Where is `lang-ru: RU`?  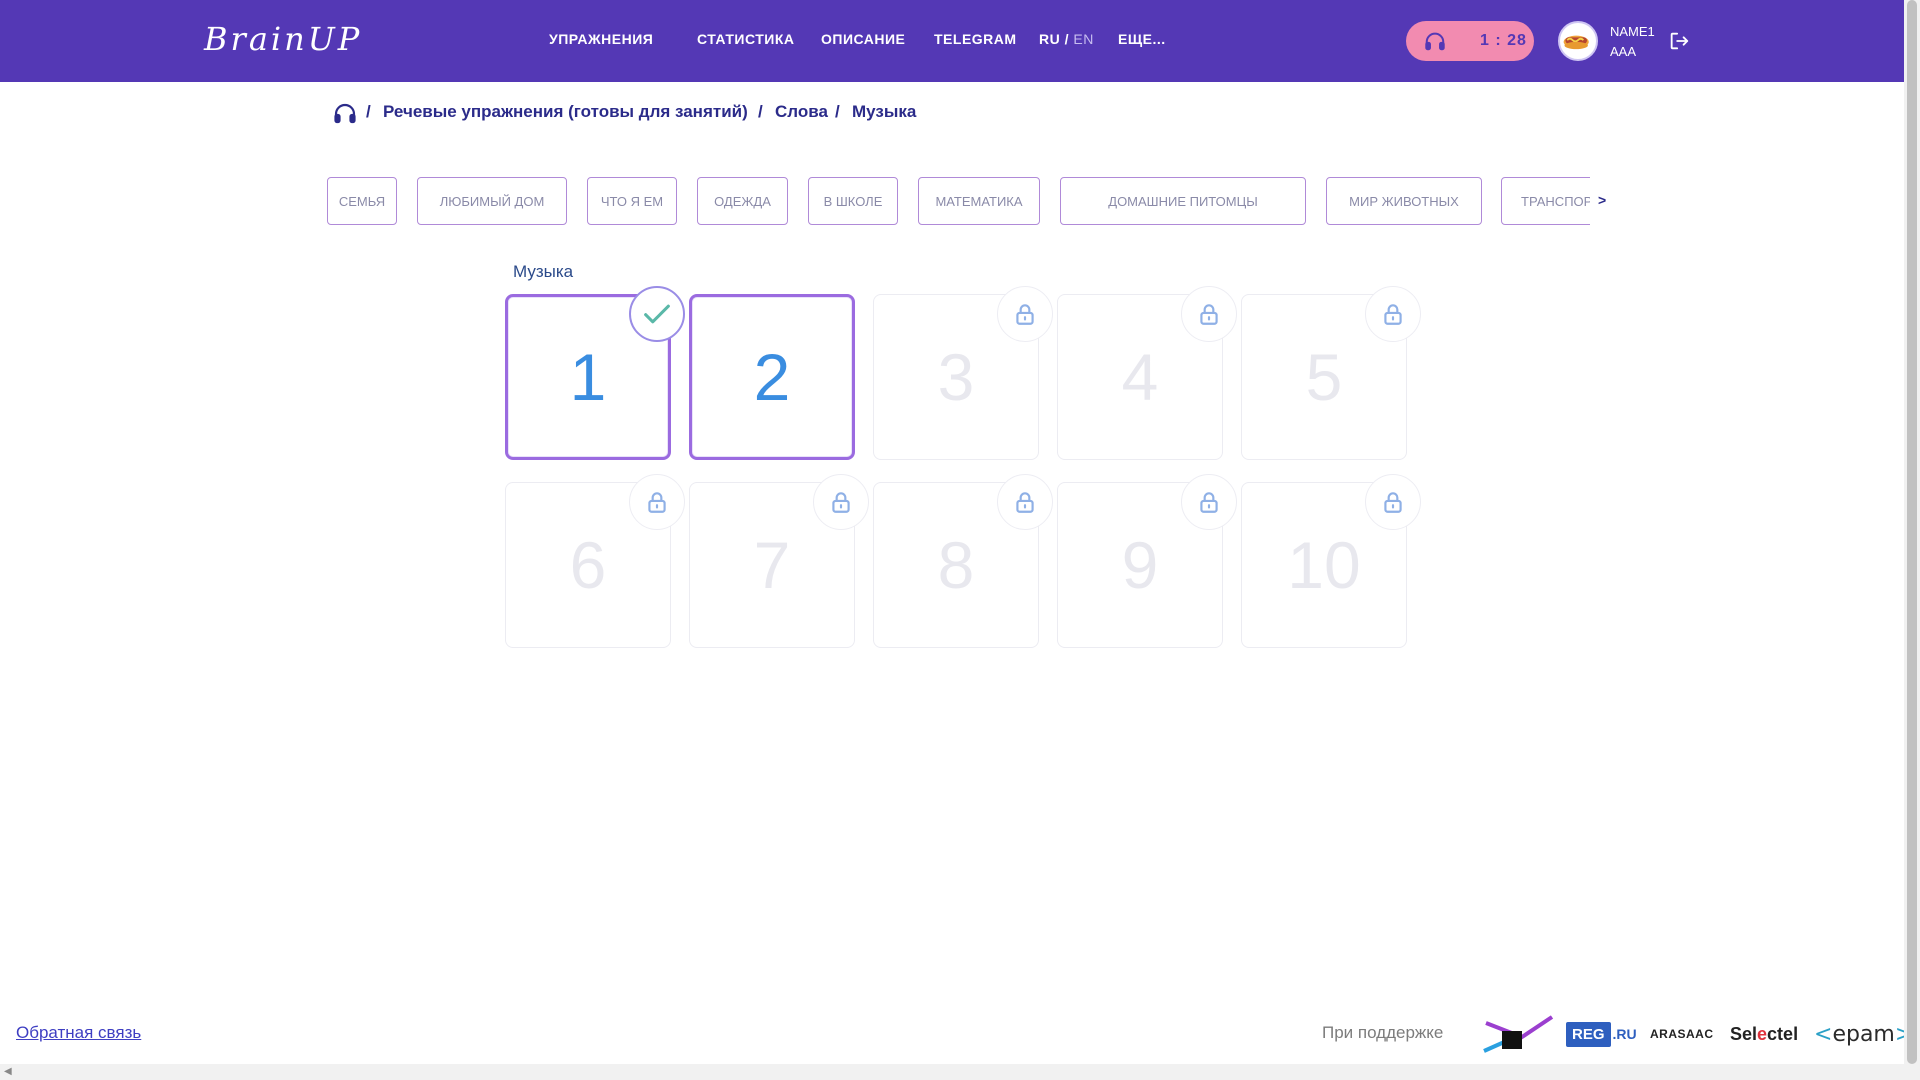
lang-ru: RU is located at coordinates (1049, 39).